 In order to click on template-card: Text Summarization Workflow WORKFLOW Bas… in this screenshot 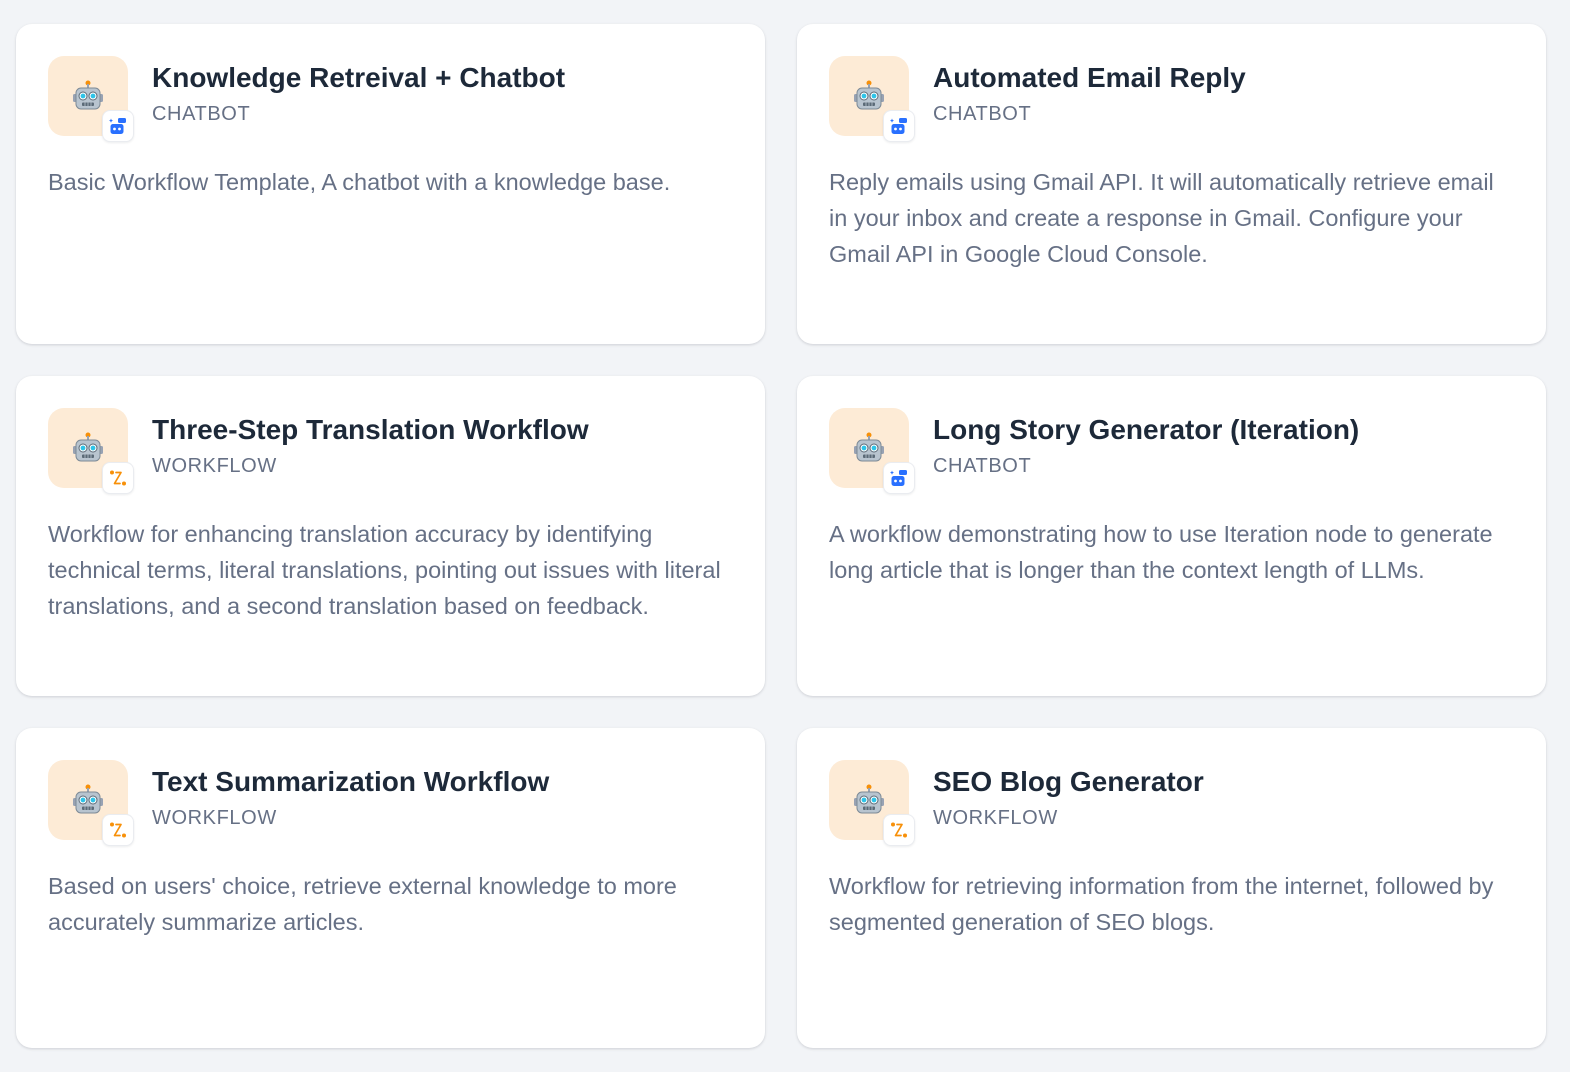, I will do `click(390, 888)`.